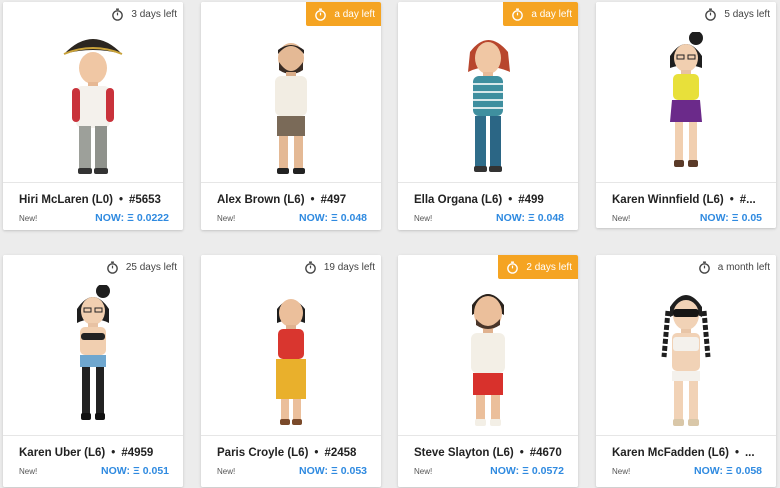 This screenshot has width=780, height=488. I want to click on card-title: Ella Organa (L6) • #499, so click(491, 200).